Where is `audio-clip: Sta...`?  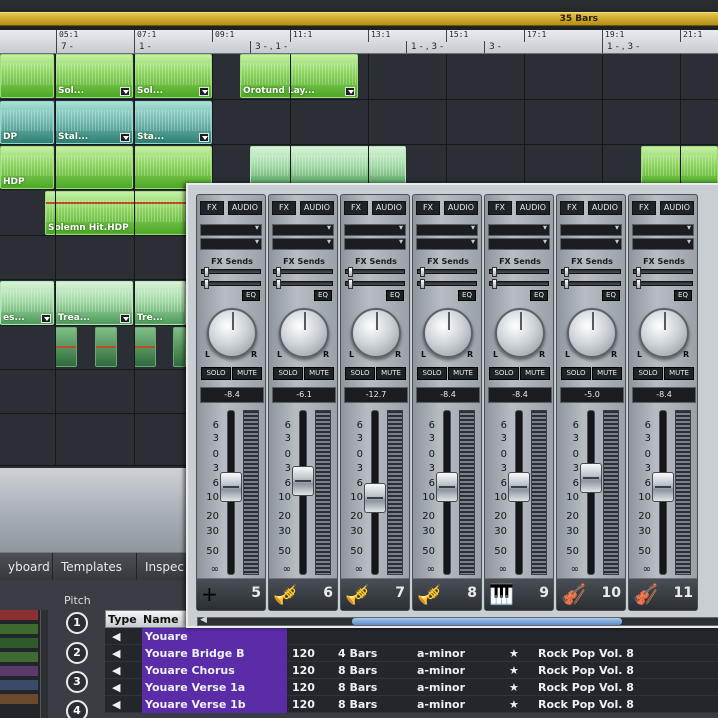 audio-clip: Sta... is located at coordinates (173, 122).